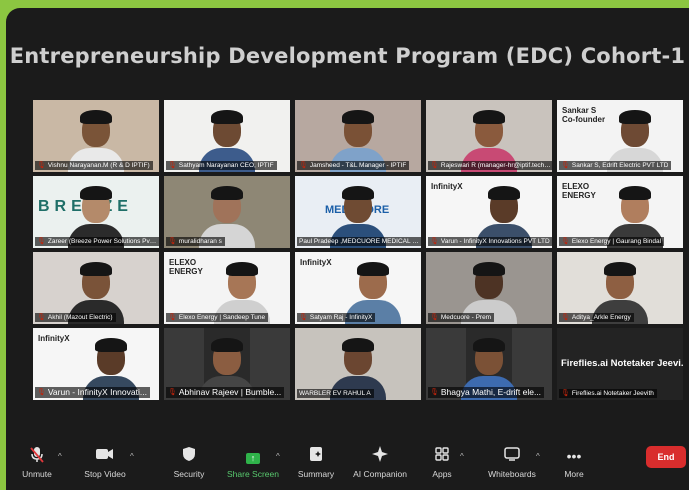  I want to click on apps-button: Apps, so click(442, 462).